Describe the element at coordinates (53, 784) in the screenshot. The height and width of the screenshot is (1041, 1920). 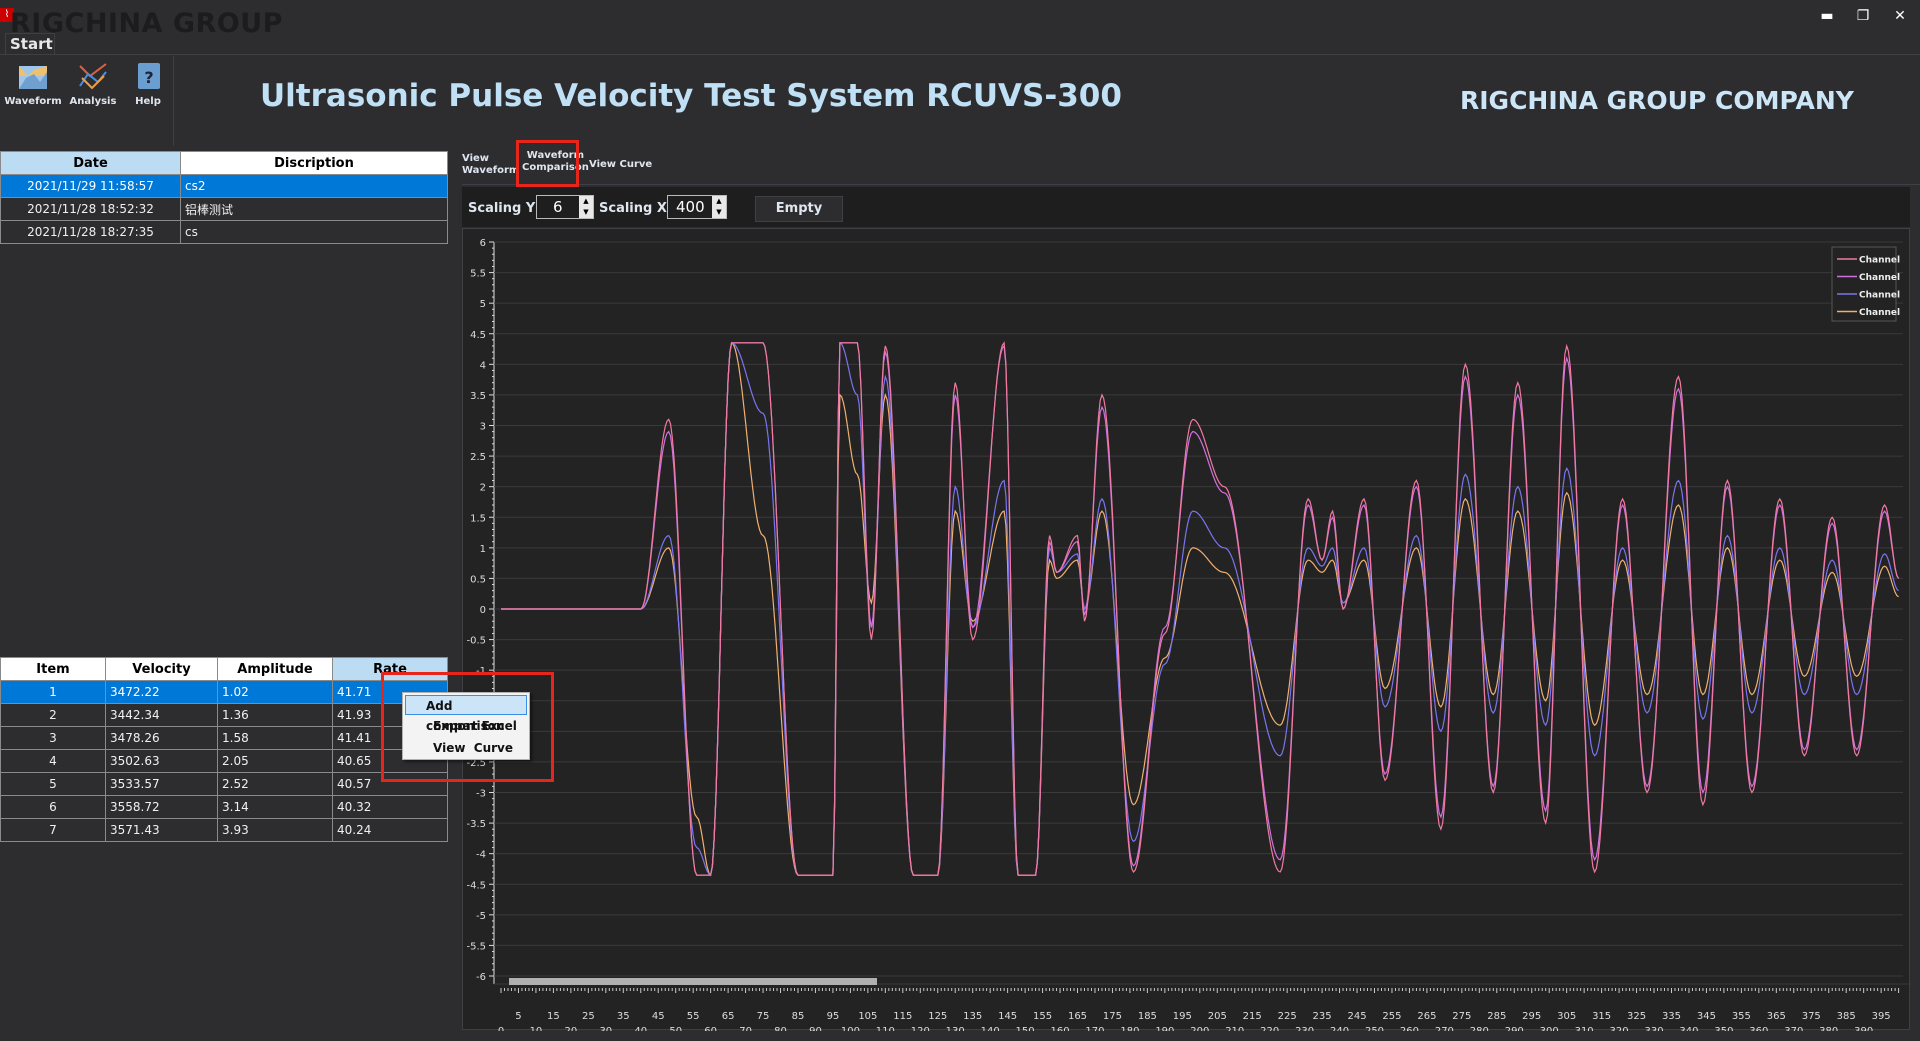
I see `item-cell: 5` at that location.